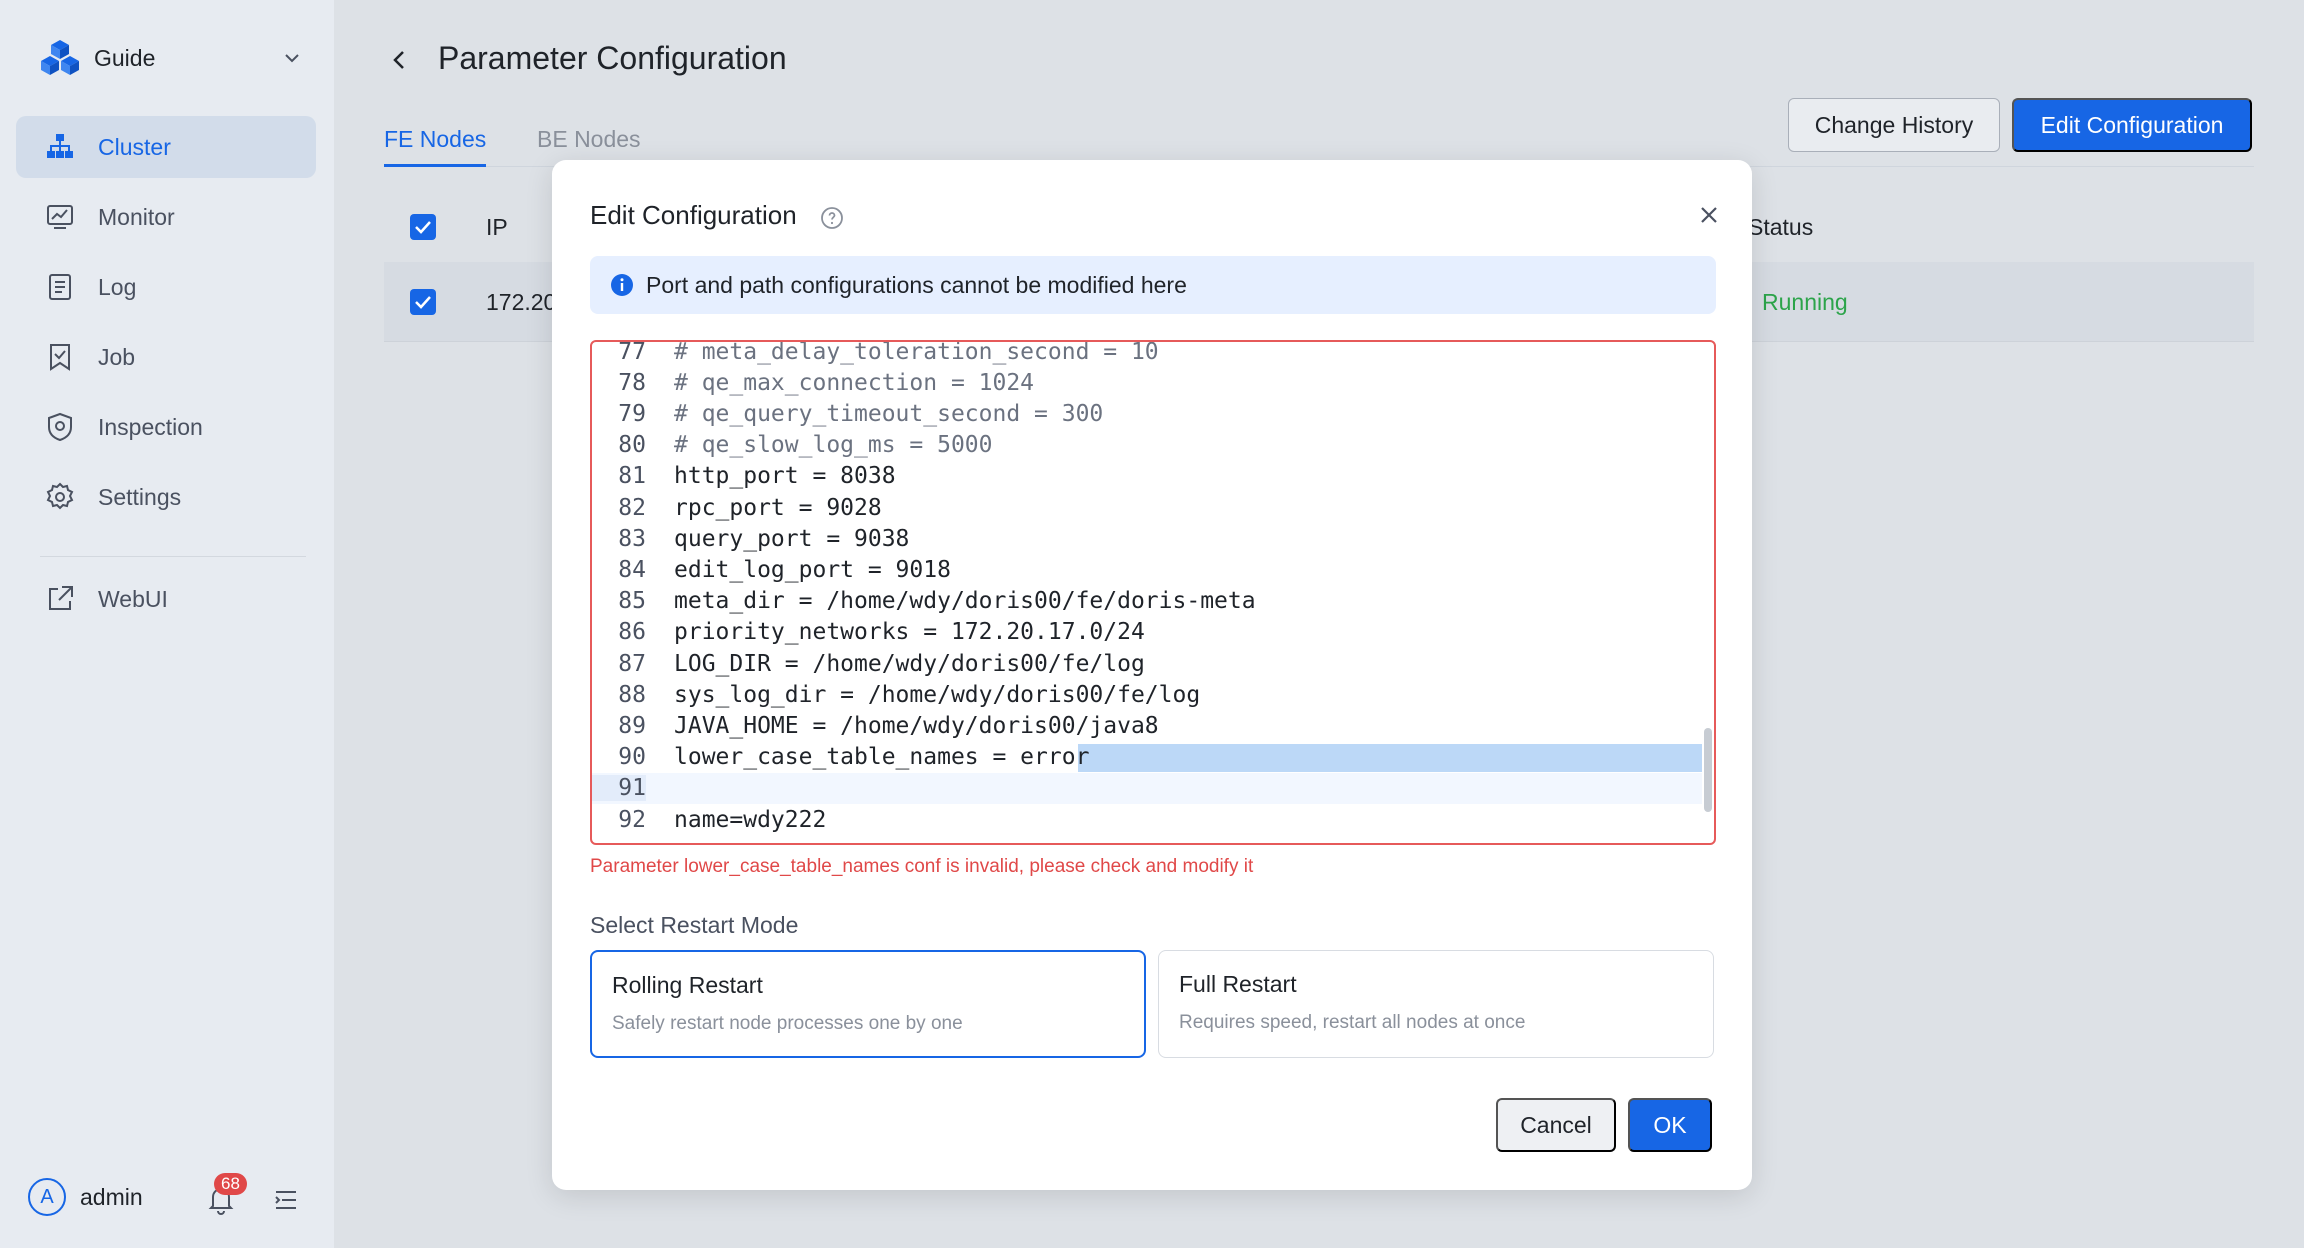 This screenshot has width=2304, height=1248. I want to click on line-text: JAVA_HOME = /home/wdy/doris00/java8, so click(916, 725).